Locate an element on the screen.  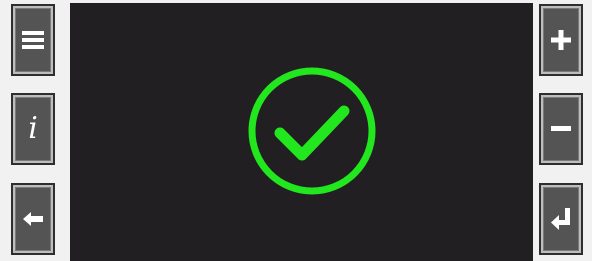
enter-button-face is located at coordinates (561, 219).